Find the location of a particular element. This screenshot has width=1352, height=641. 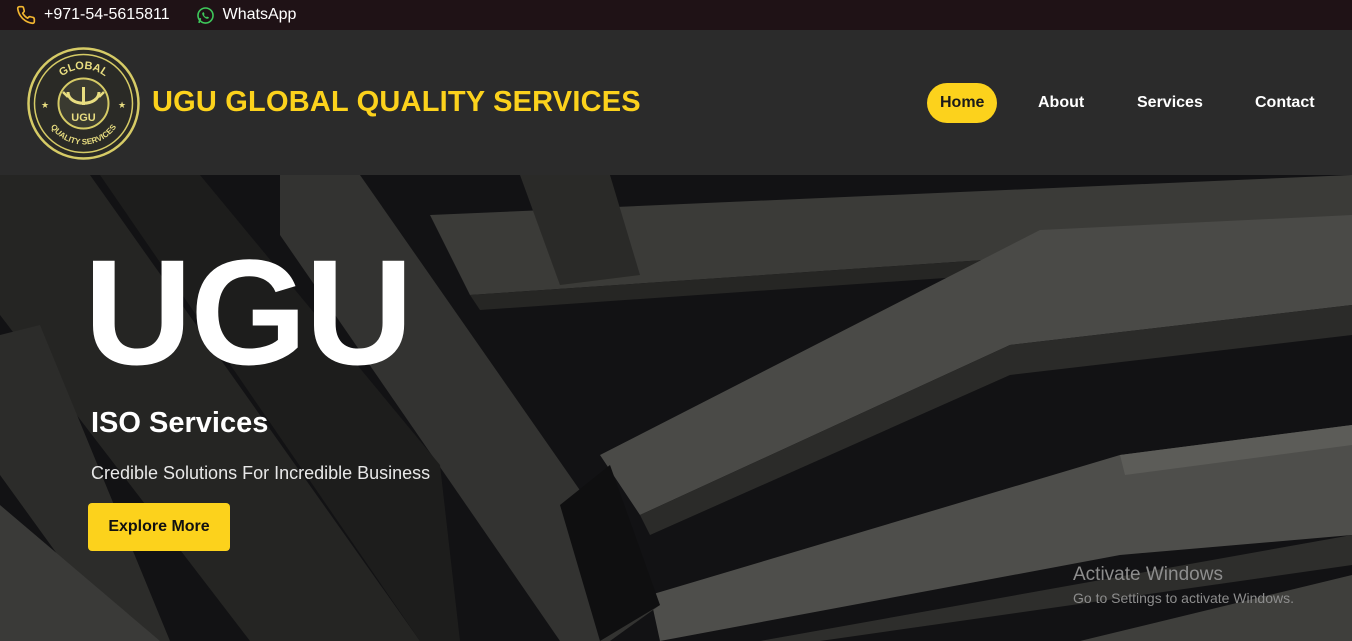

whatsapp-label: WhatsApp is located at coordinates (259, 14).